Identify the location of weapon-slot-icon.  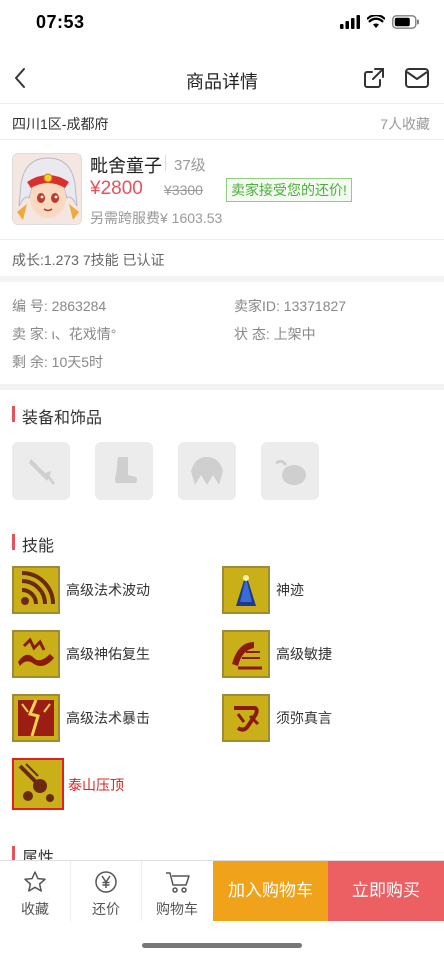
(42, 472).